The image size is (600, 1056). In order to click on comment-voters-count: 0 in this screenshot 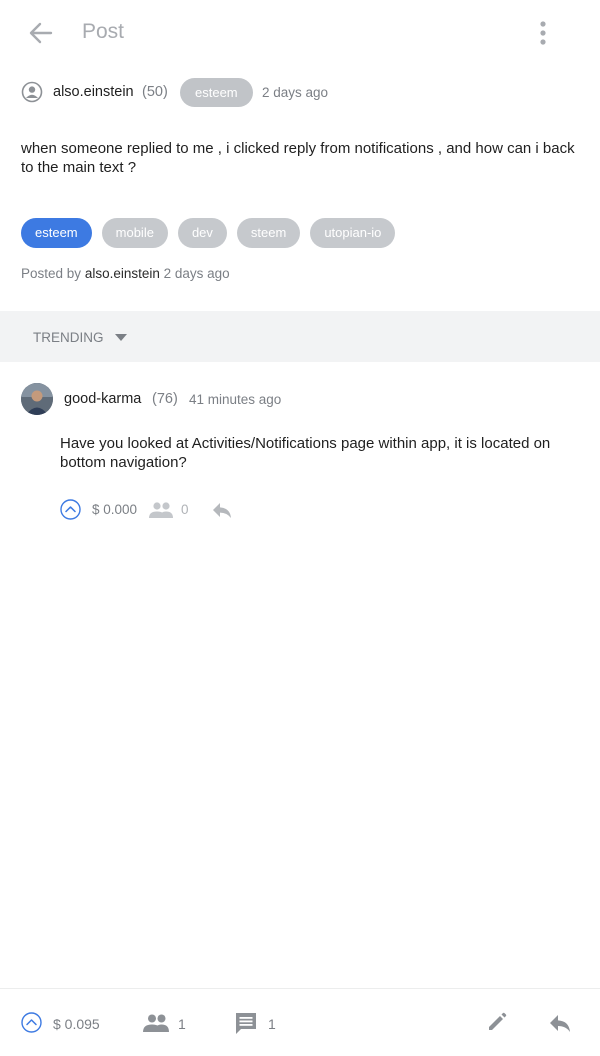, I will do `click(185, 509)`.